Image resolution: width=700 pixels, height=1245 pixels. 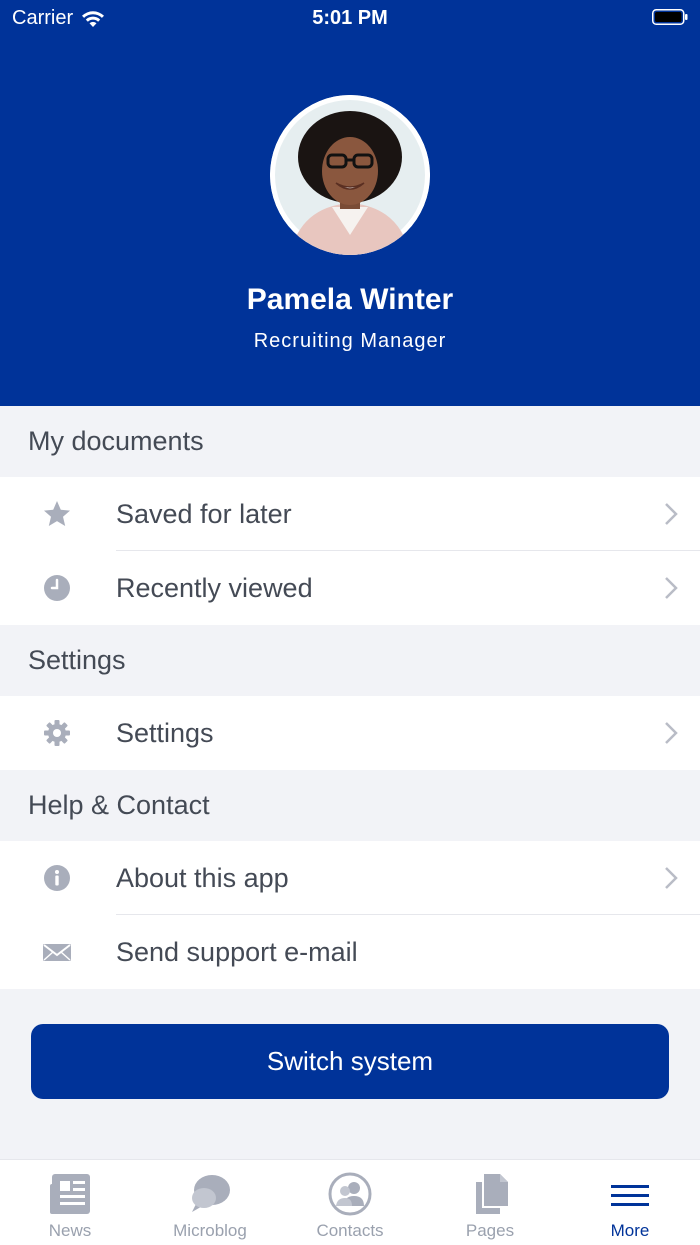 I want to click on info-icon, so click(x=57, y=878).